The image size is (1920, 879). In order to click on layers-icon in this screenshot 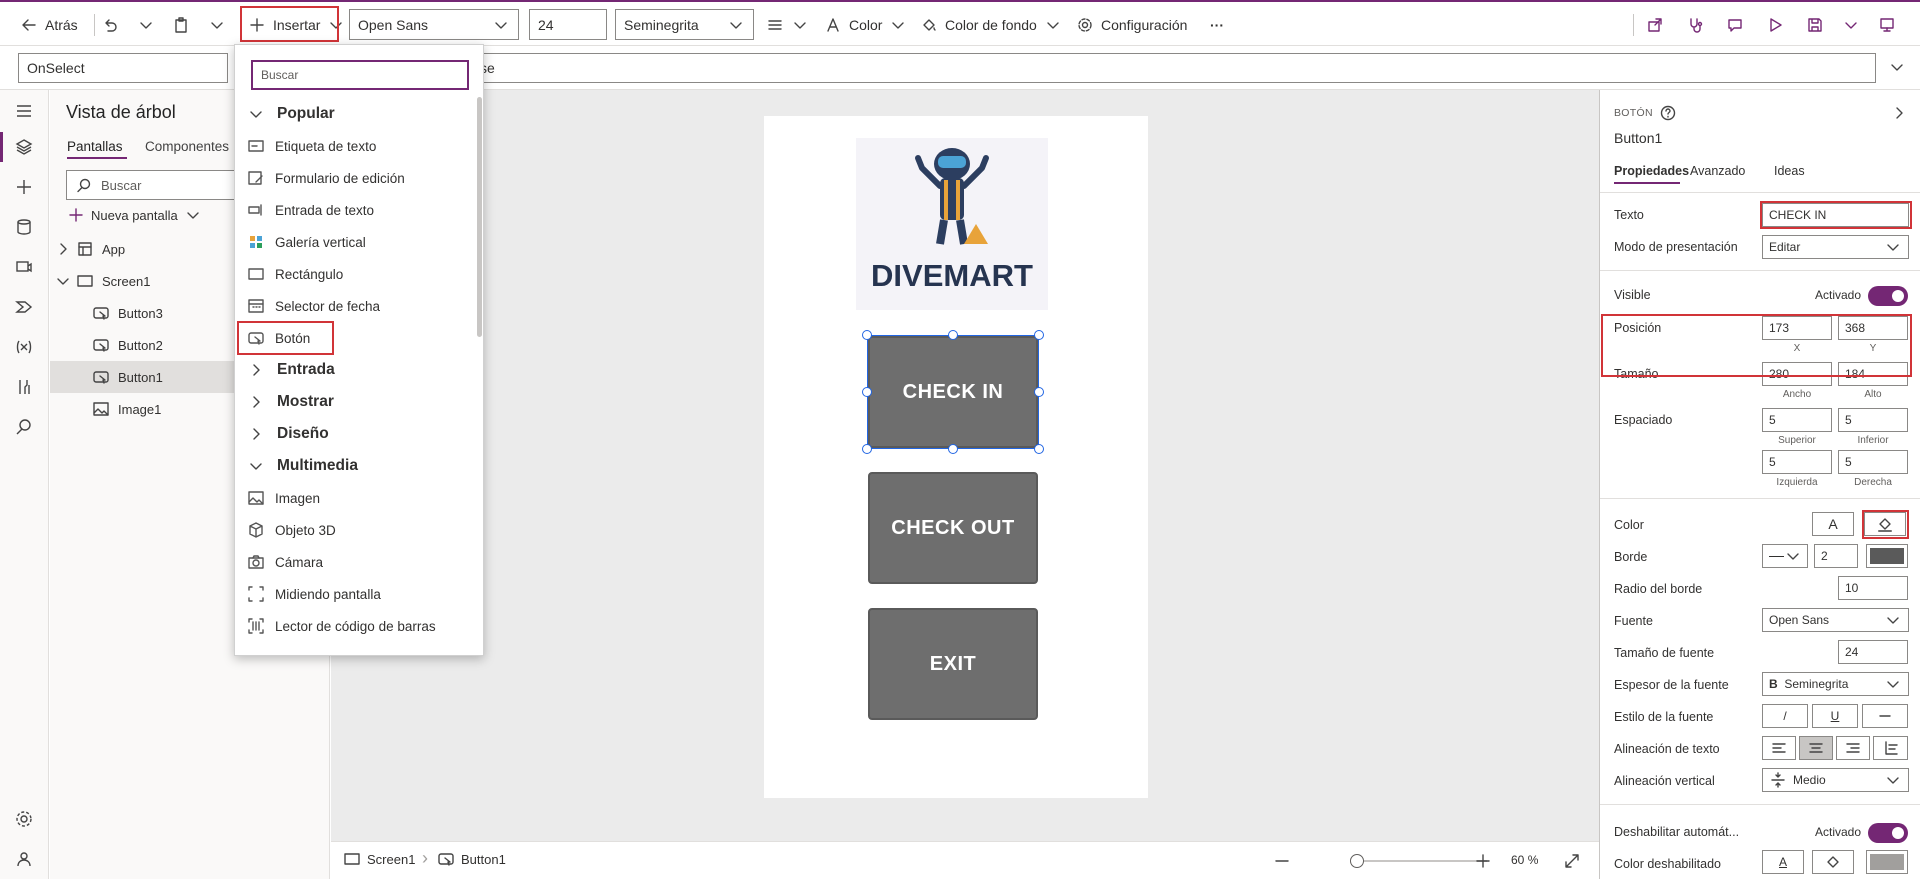, I will do `click(24, 147)`.